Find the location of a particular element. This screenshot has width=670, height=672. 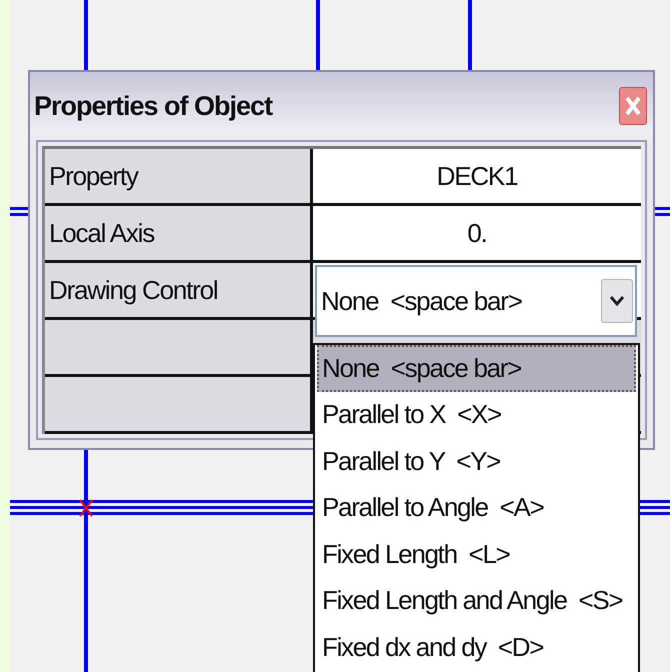

dropdown-option: Parallel to X <X> is located at coordinates (476, 415).